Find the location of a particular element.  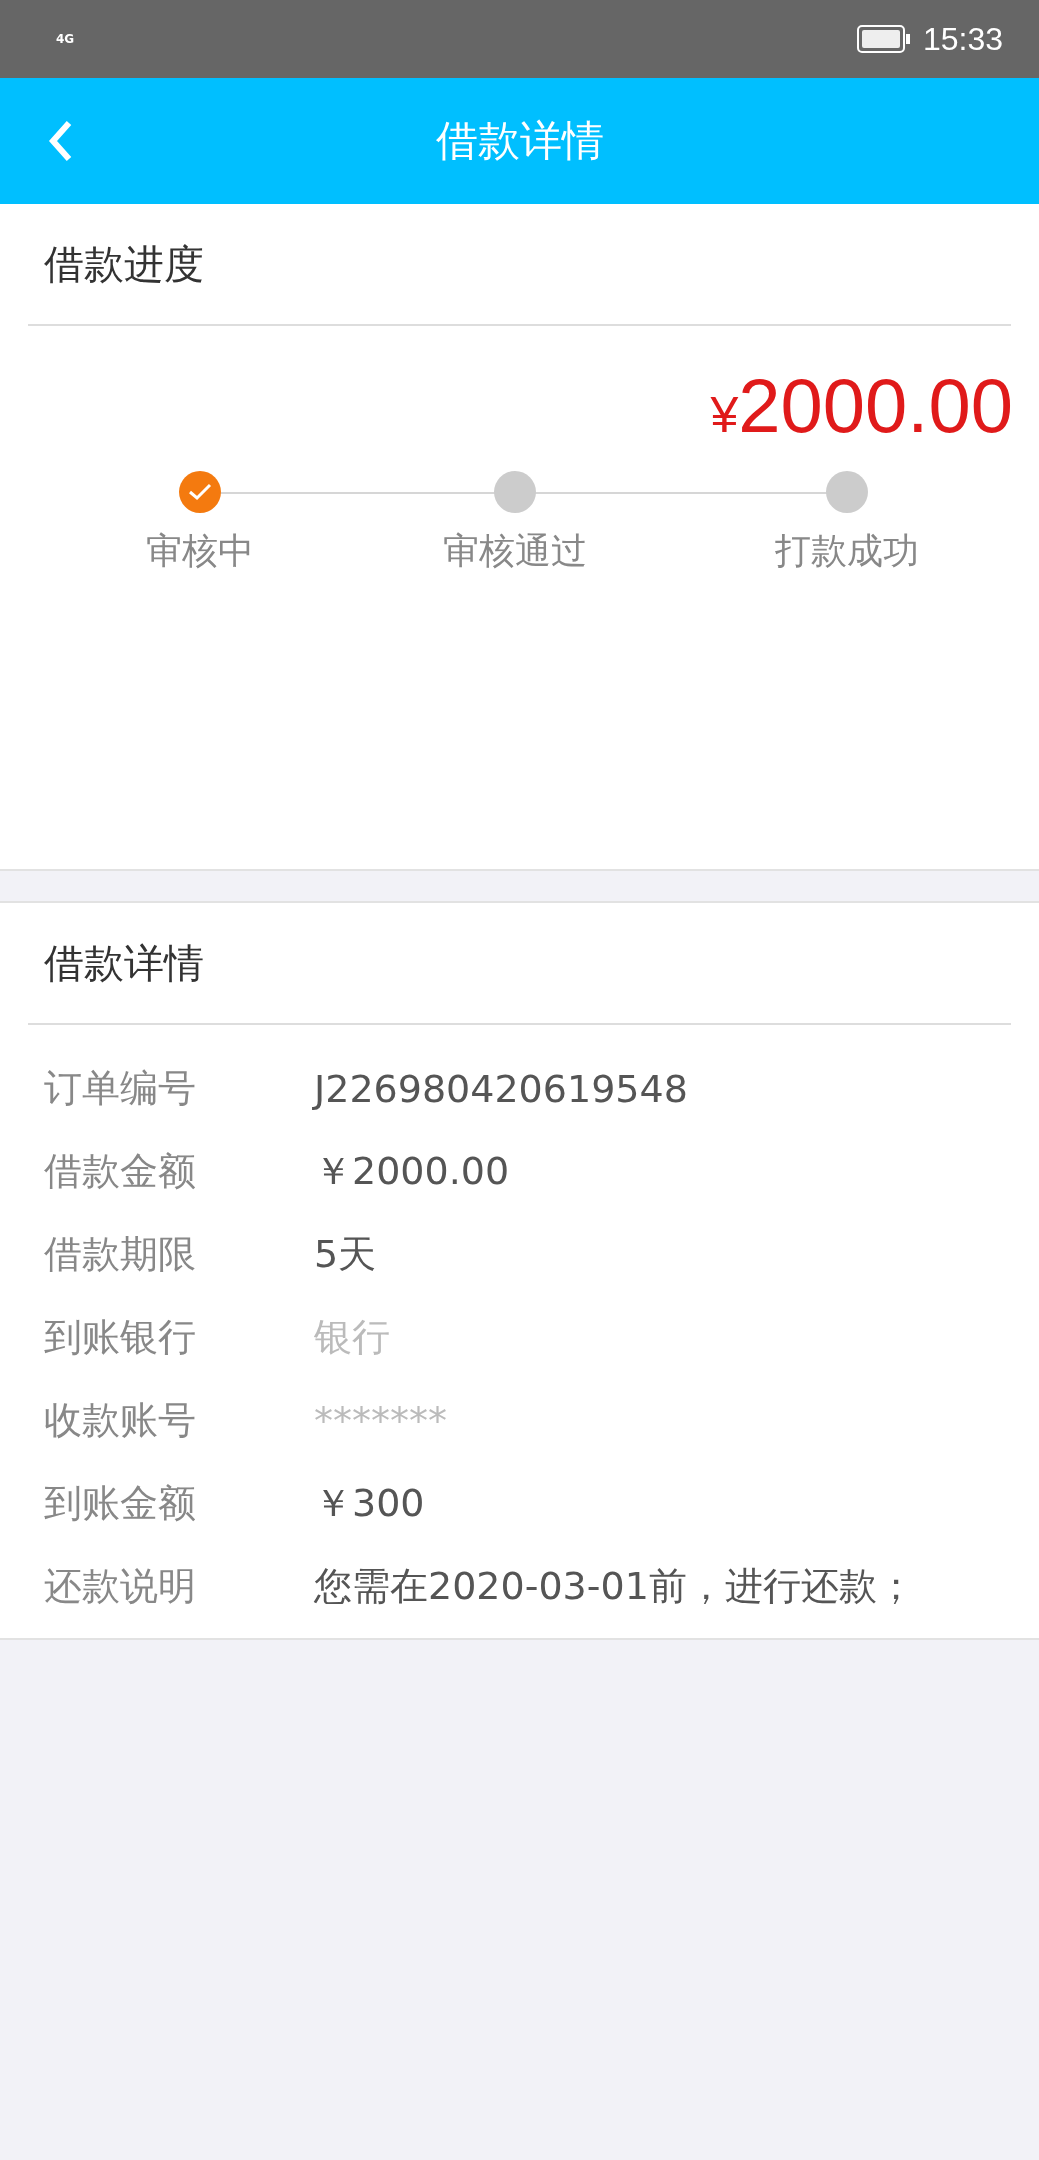

detail-value: J226980420619548 is located at coordinates (501, 1088).